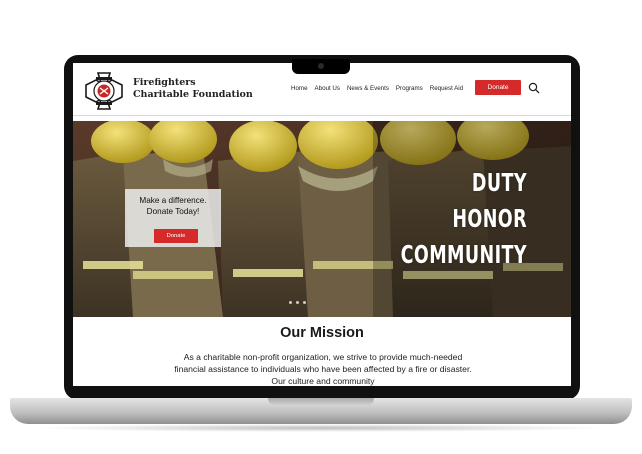 The image size is (642, 454). Describe the element at coordinates (534, 88) in the screenshot. I see `search-icon` at that location.